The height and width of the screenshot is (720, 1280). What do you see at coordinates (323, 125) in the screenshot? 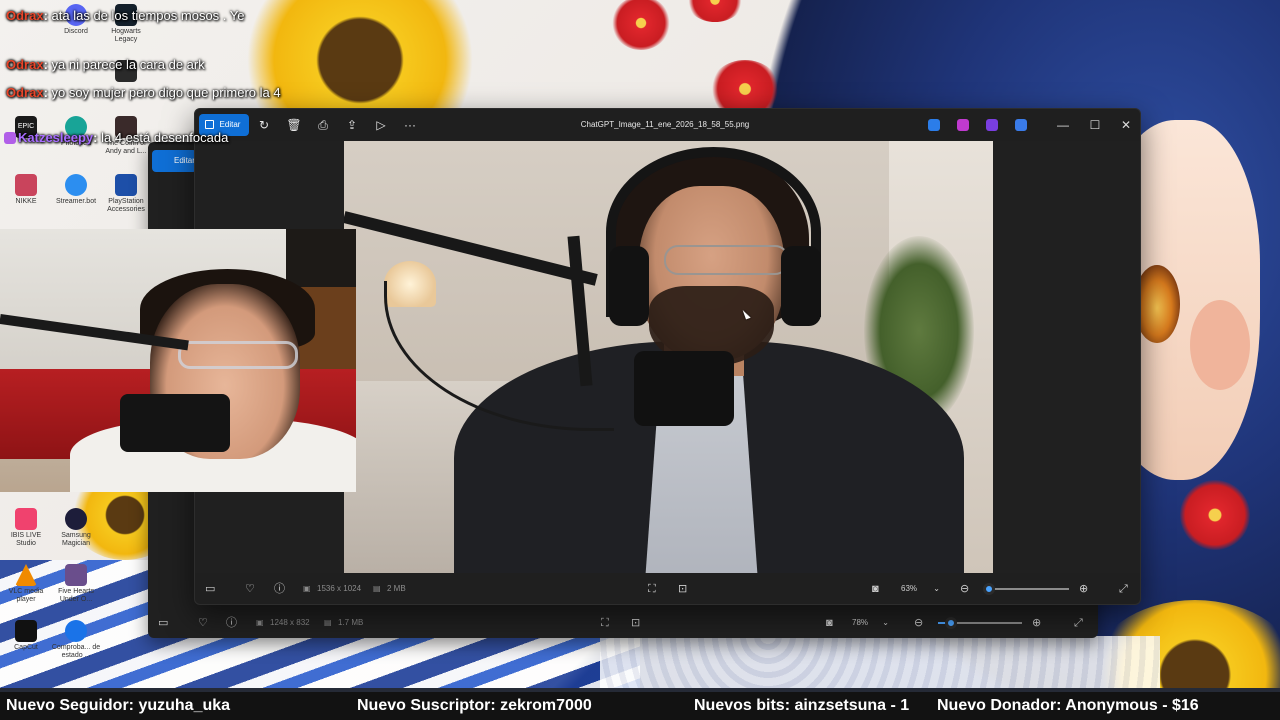
I see `print-icon: ⎙` at bounding box center [323, 125].